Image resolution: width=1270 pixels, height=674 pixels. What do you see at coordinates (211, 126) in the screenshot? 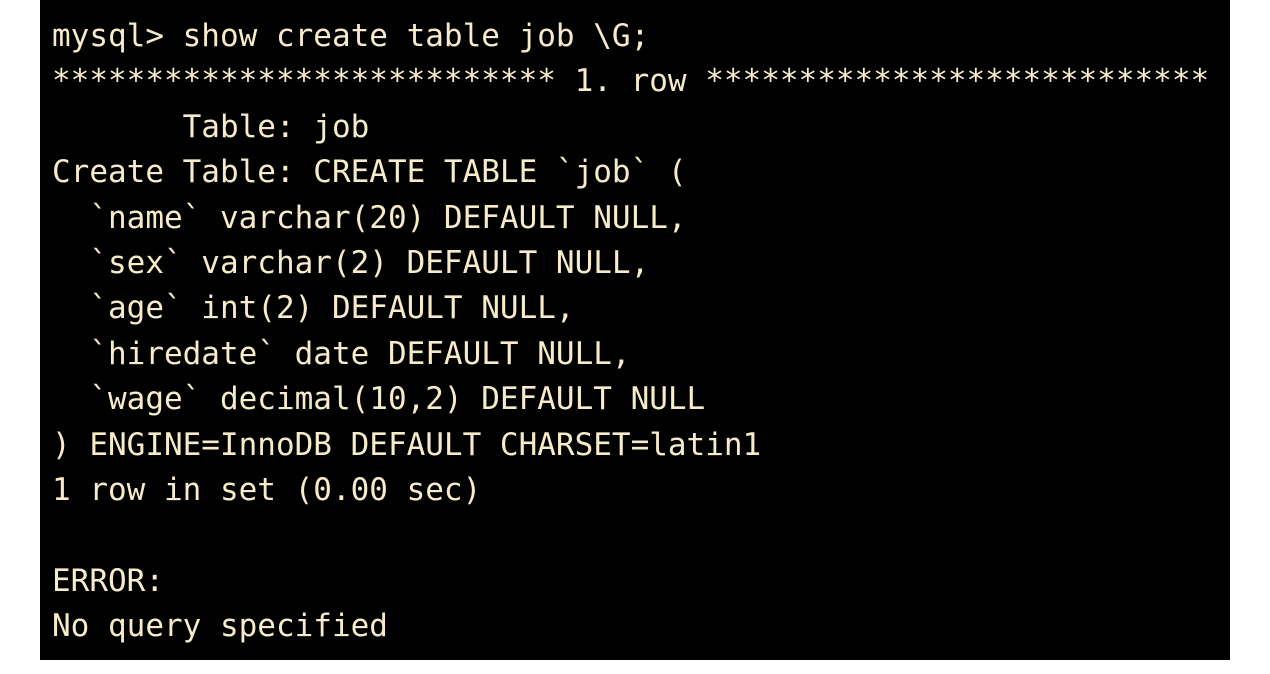
I see `table-name-line: Table: job` at bounding box center [211, 126].